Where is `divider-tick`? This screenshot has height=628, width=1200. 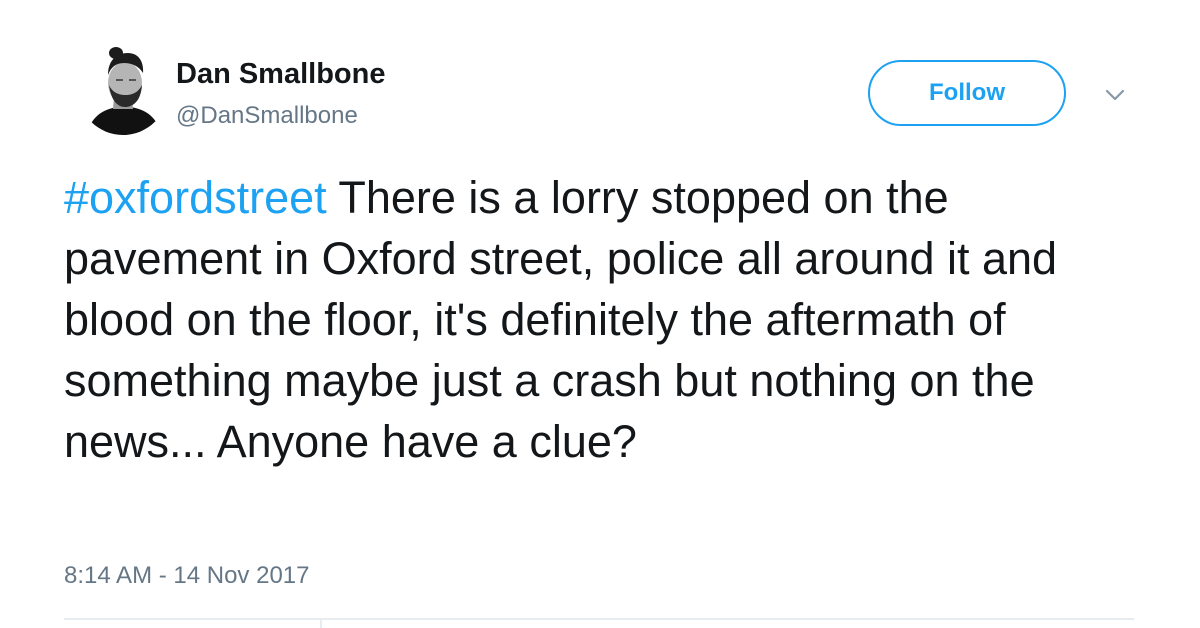 divider-tick is located at coordinates (321, 623).